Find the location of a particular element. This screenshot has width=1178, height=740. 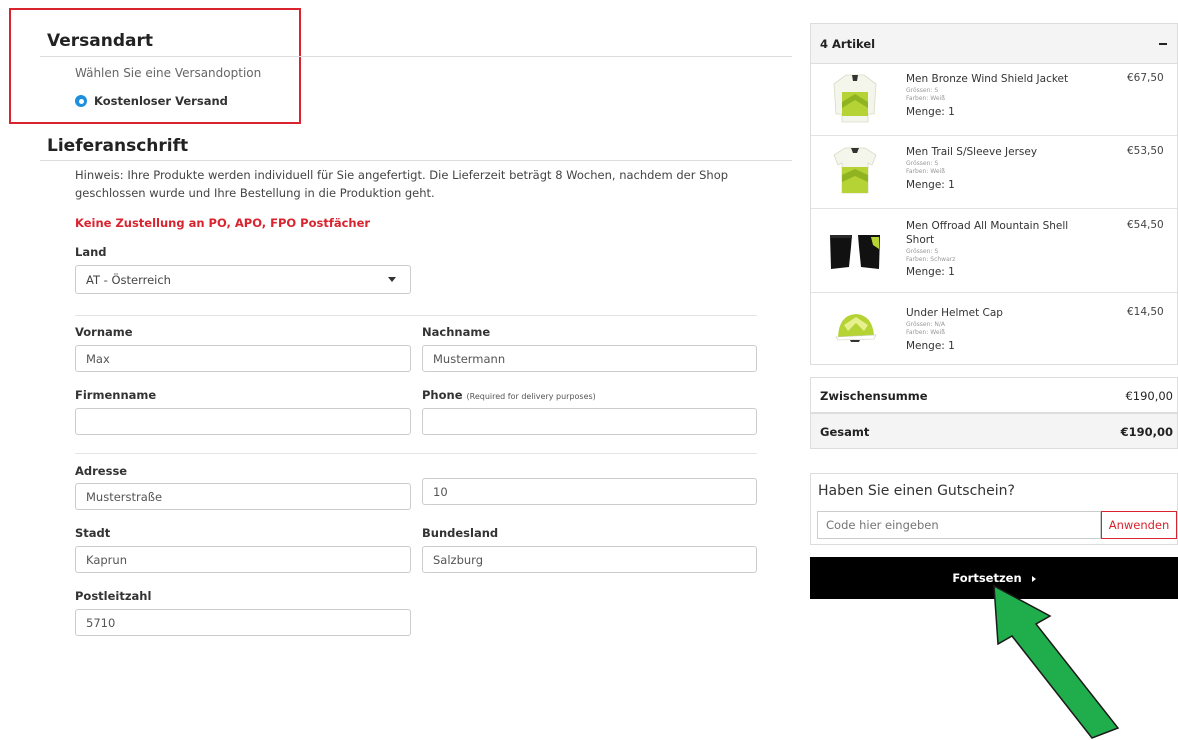

green-arrow-icon is located at coordinates (1056, 661).